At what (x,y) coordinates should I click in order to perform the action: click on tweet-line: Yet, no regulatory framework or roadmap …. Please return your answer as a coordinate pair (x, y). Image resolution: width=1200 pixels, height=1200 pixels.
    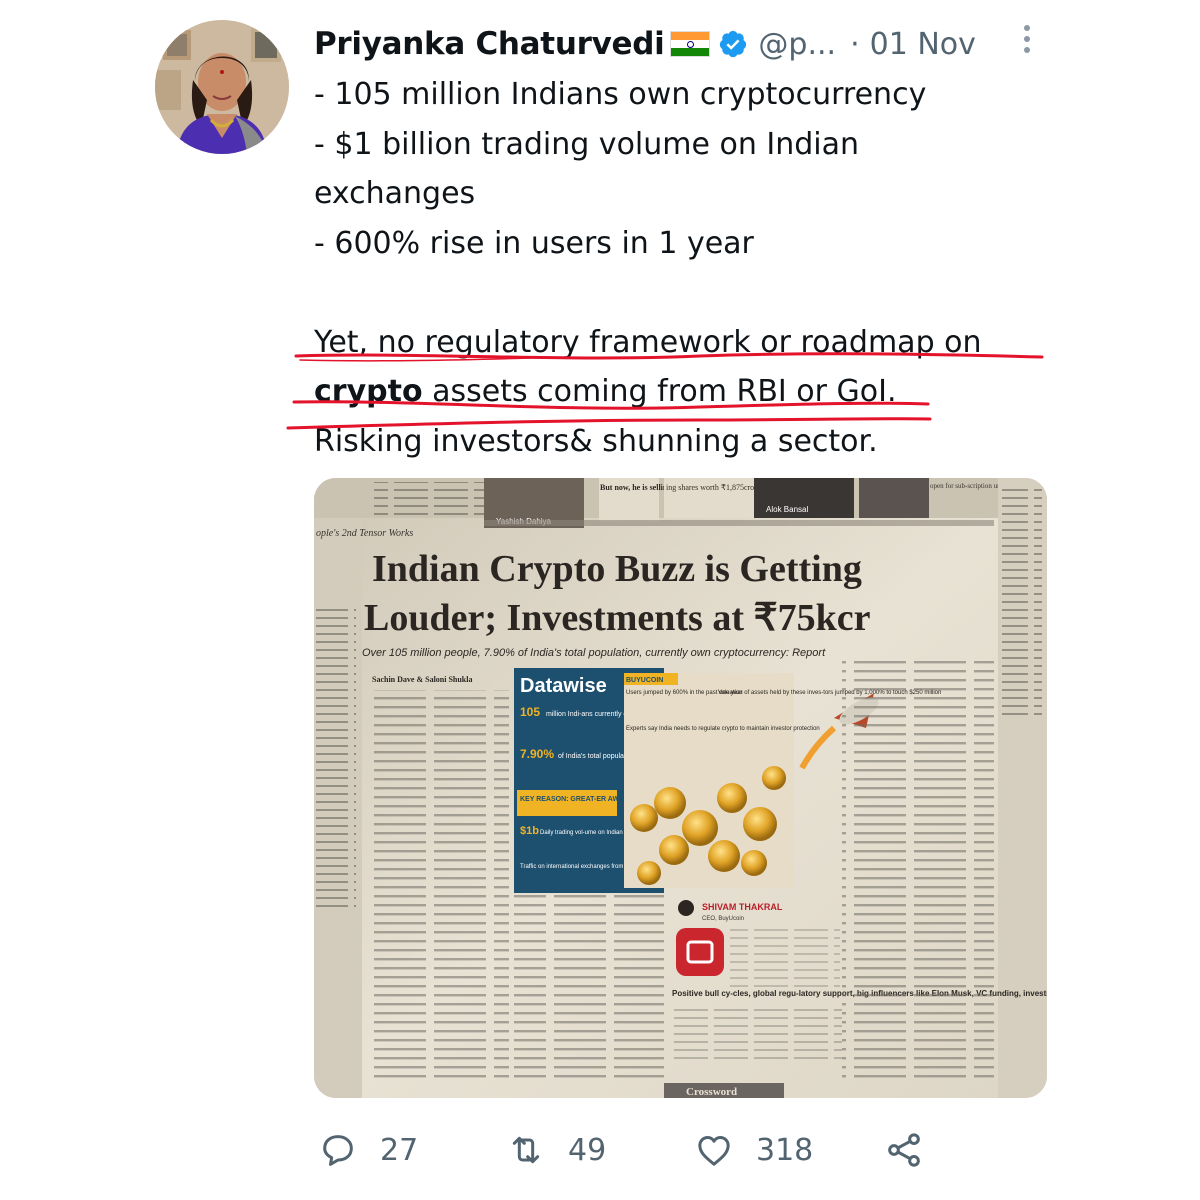
    Looking at the image, I should click on (648, 342).